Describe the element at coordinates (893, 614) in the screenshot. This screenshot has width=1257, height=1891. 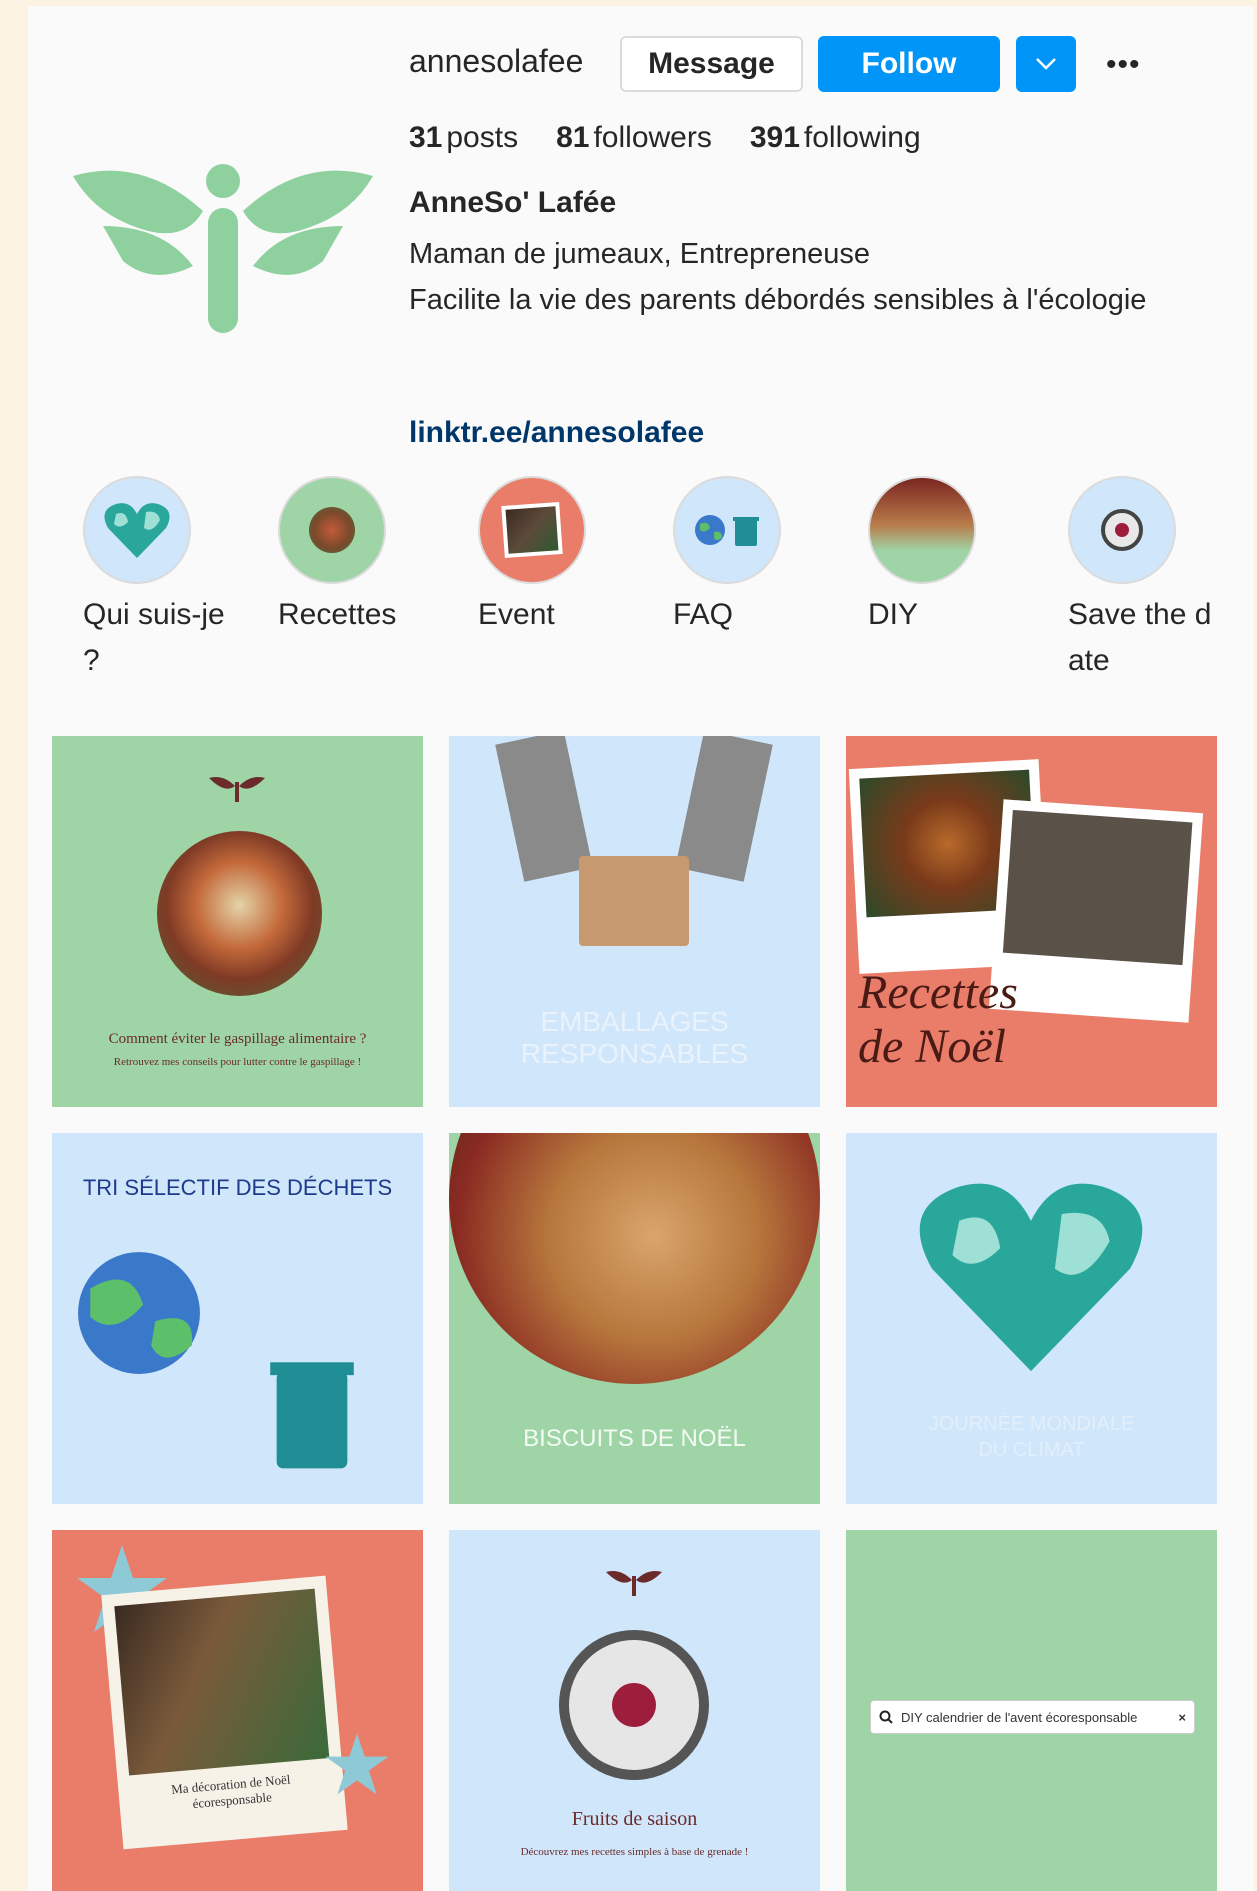
I see `highlight-label: DIY` at that location.